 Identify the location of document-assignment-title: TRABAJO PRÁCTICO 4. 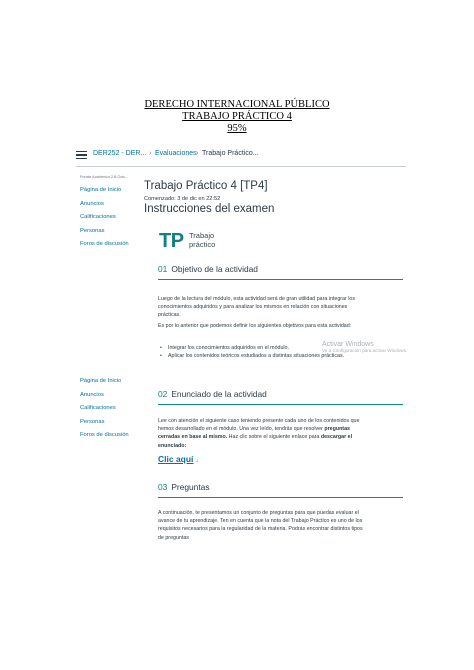
(237, 116).